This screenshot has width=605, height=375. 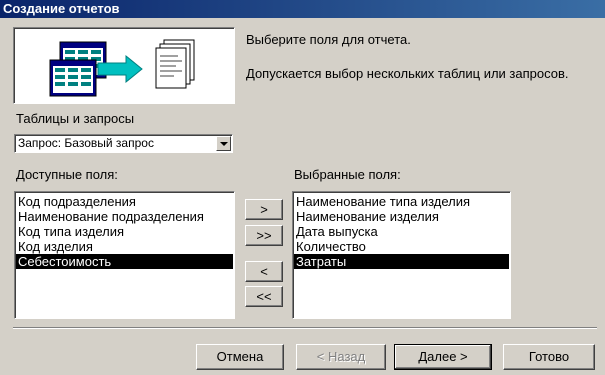 I want to click on list-item: Наименование подразделения, so click(x=124, y=216).